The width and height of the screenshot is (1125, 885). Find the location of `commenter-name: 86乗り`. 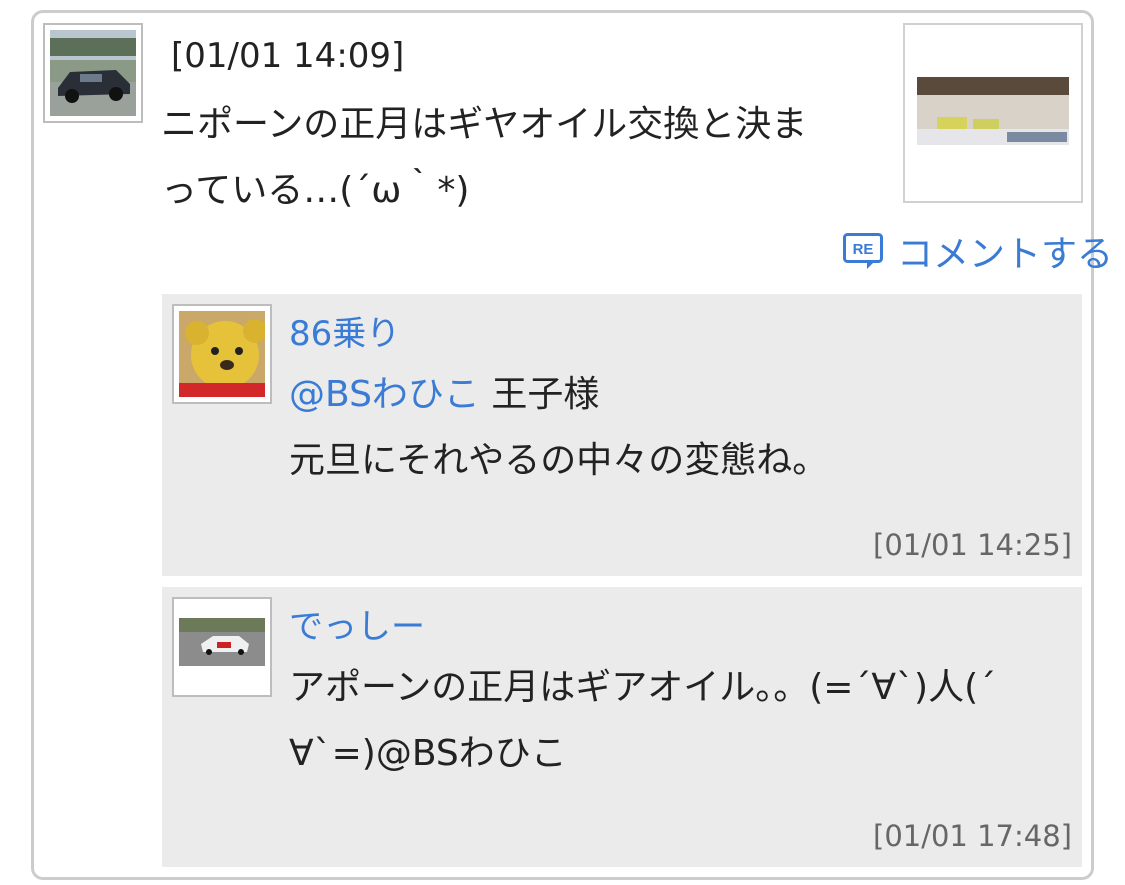

commenter-name: 86乗り is located at coordinates (681, 334).